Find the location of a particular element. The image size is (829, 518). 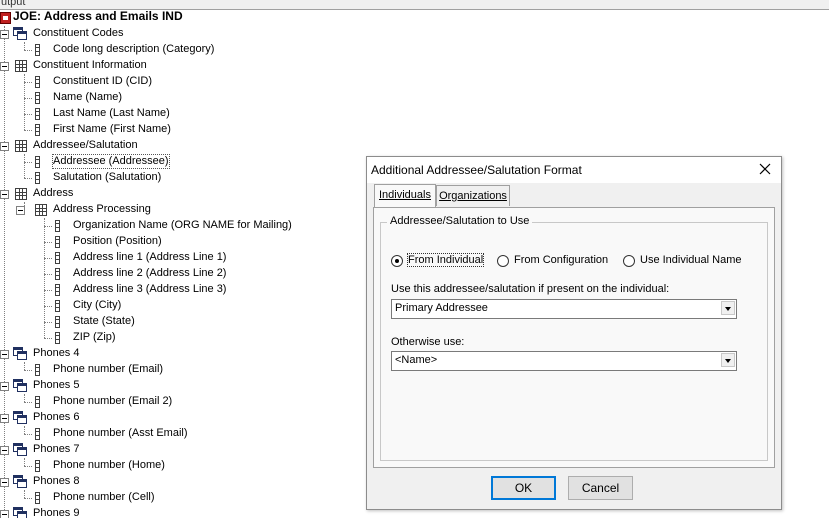

tree-node-label: Phones 7 is located at coordinates (56, 449).